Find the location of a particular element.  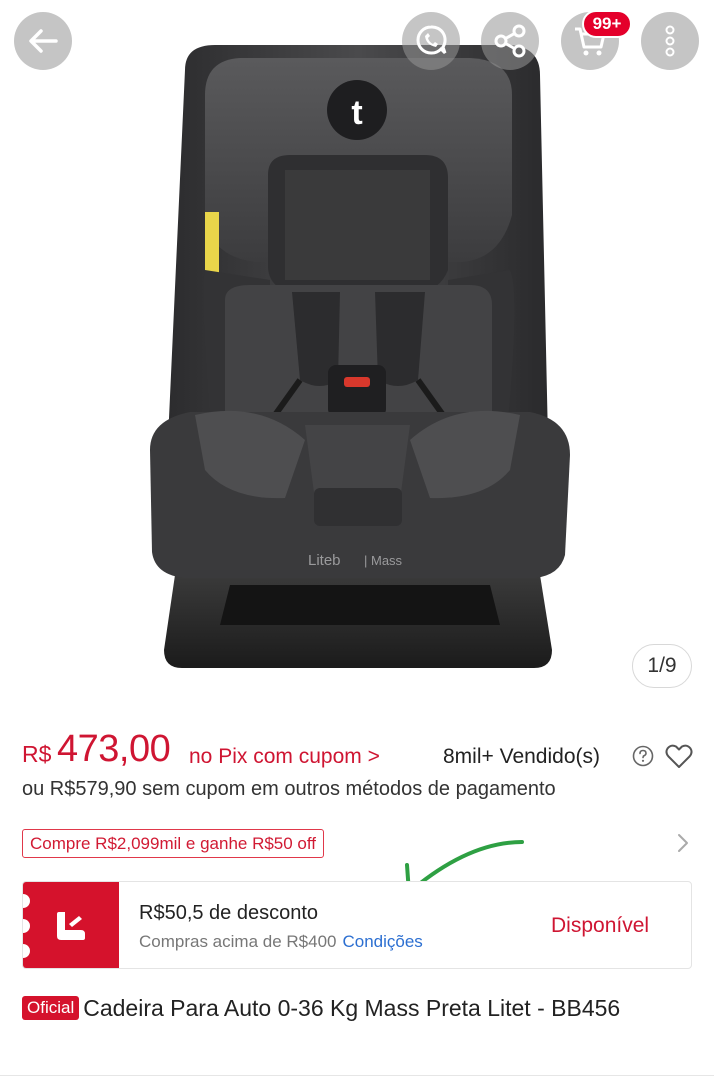

help-circle-icon is located at coordinates (643, 756).